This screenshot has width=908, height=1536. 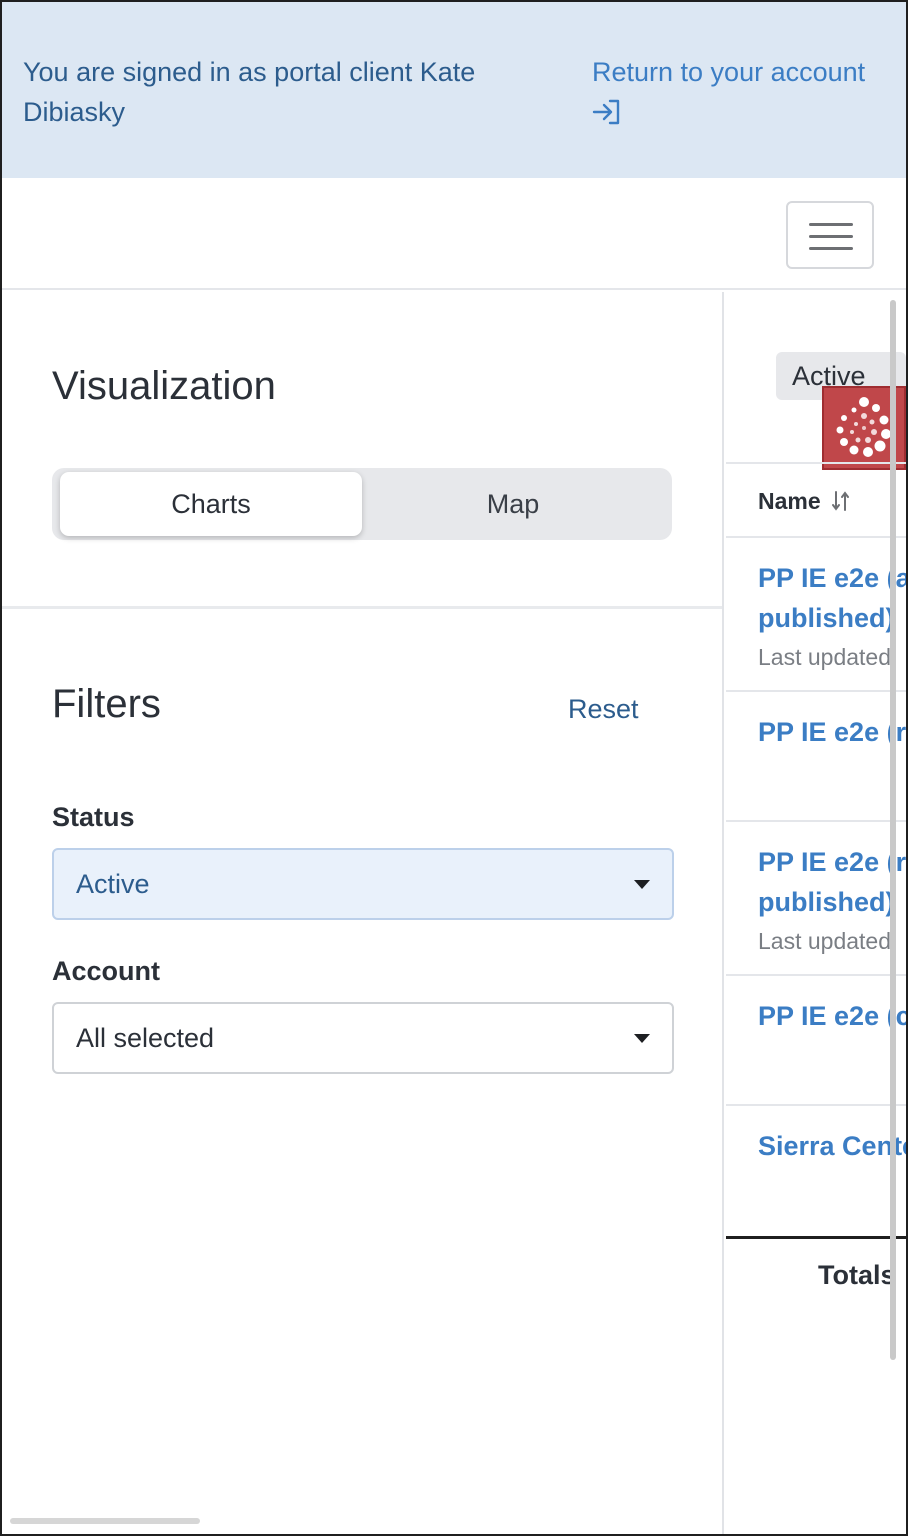 I want to click on row-title-link: PP IE e2e (a published), so click(x=832, y=598).